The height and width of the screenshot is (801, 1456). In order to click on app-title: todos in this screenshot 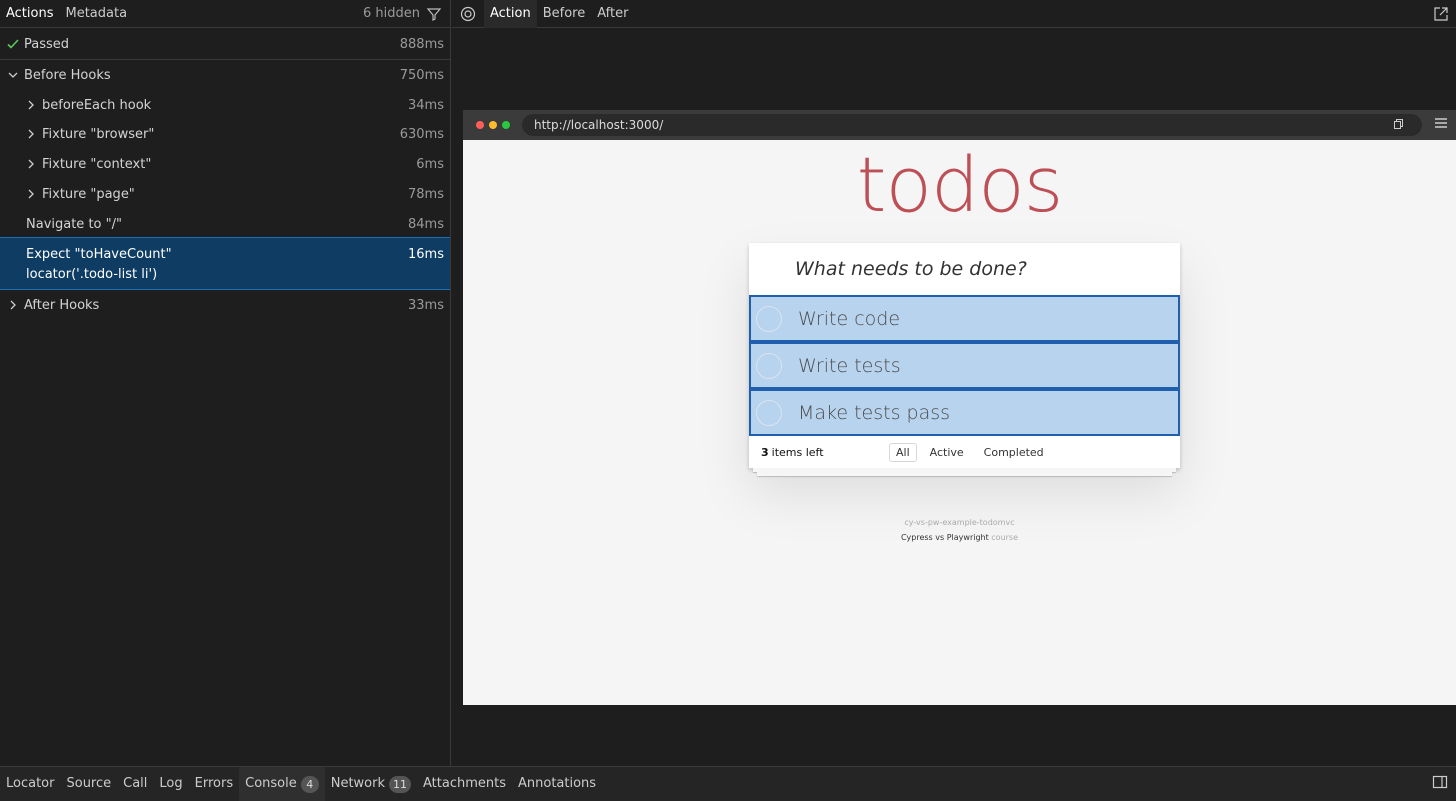, I will do `click(960, 184)`.